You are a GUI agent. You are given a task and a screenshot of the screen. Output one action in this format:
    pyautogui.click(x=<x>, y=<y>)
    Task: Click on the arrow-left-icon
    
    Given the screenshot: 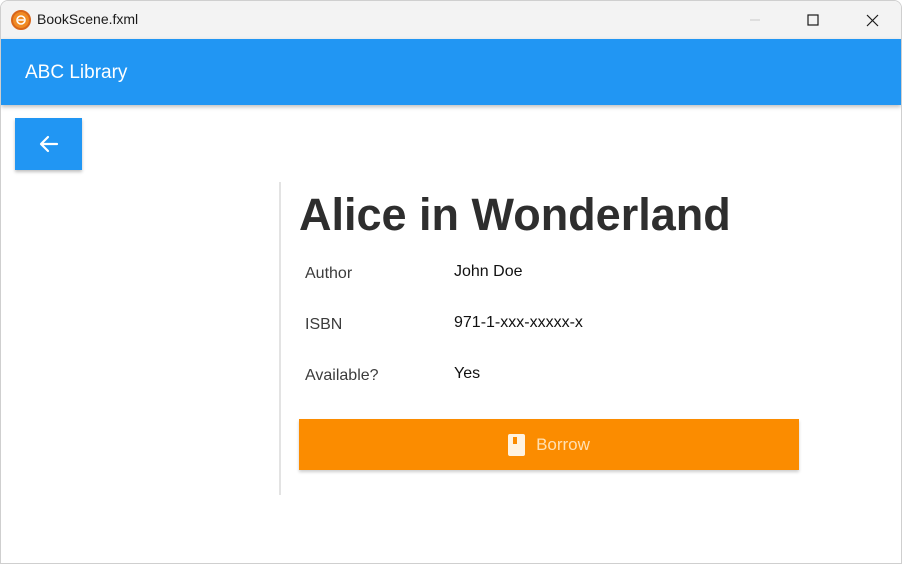 What is the action you would take?
    pyautogui.click(x=48, y=144)
    